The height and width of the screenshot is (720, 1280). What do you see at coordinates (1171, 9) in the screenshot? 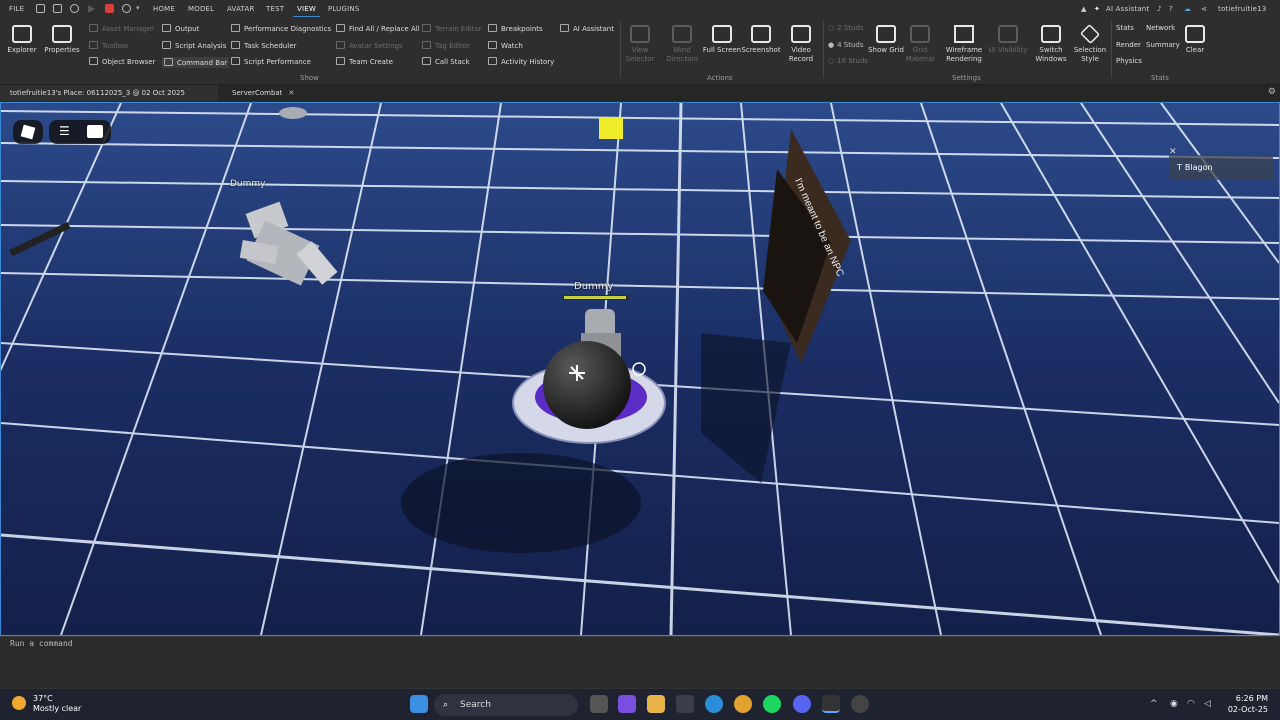
I see `help-icon: ?` at bounding box center [1171, 9].